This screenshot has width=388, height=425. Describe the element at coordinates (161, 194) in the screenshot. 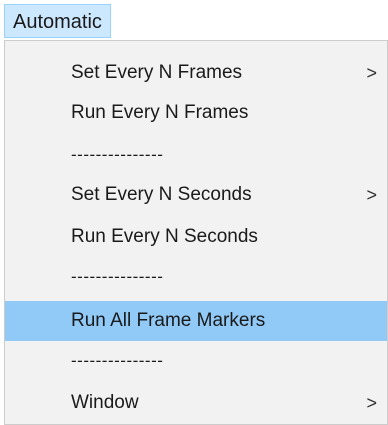

I see `menu-item-label: Set Every N Seconds` at that location.